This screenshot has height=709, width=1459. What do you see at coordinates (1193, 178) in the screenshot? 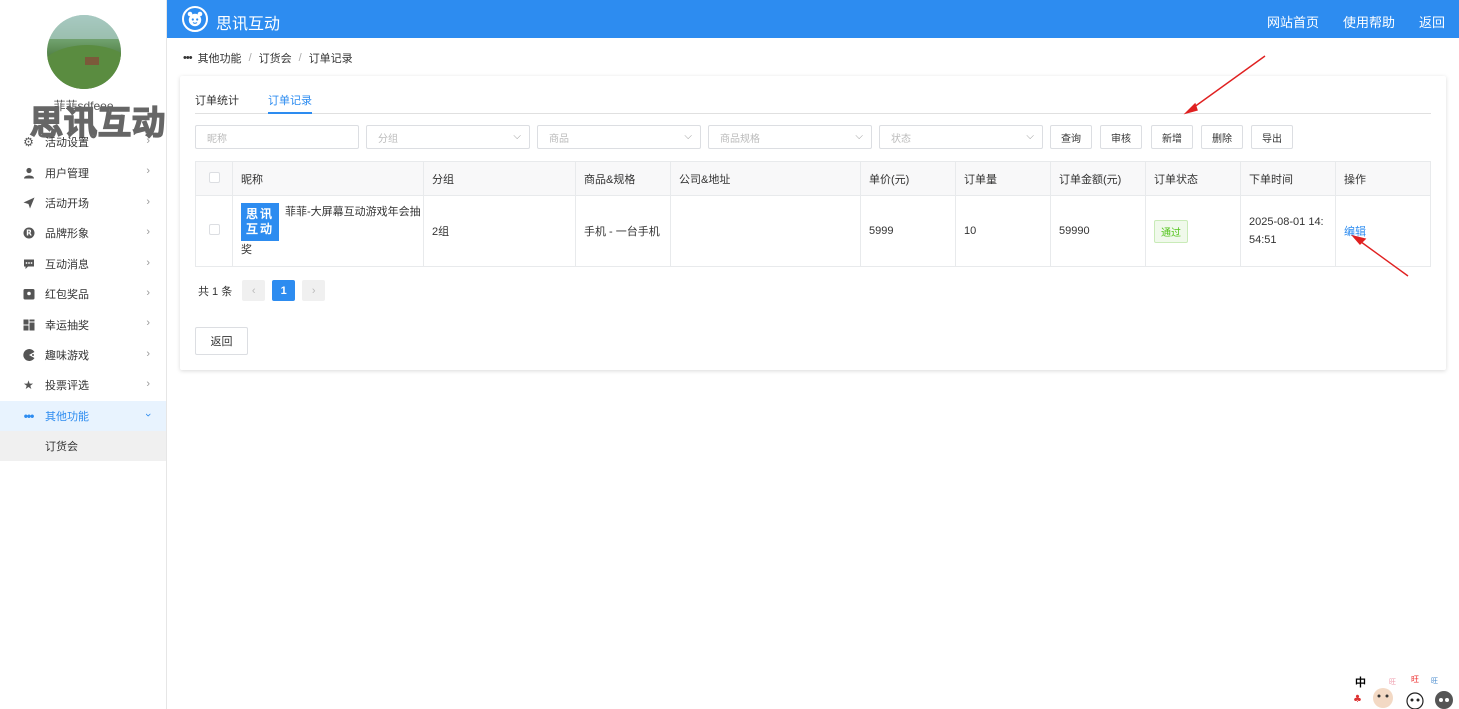
I see `column-header: 订单状态` at bounding box center [1193, 178].